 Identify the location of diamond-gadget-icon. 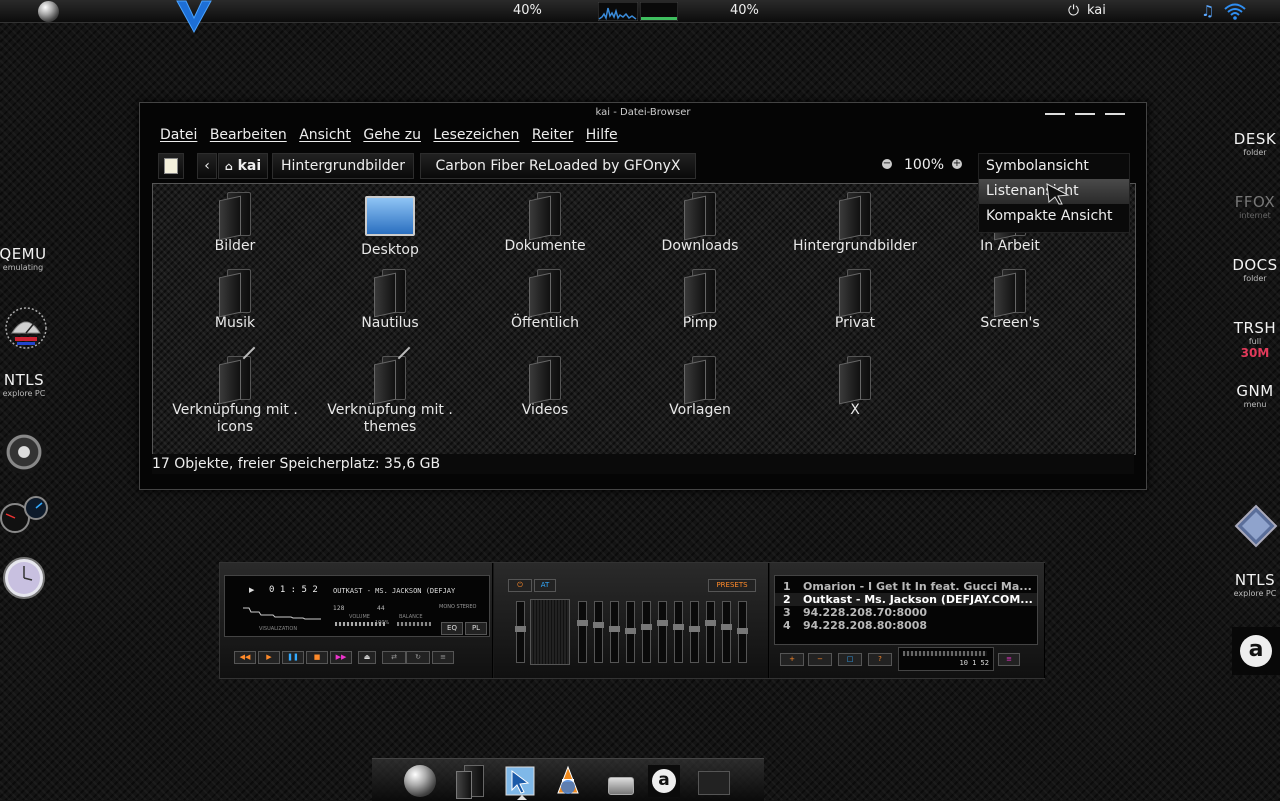
(1256, 526).